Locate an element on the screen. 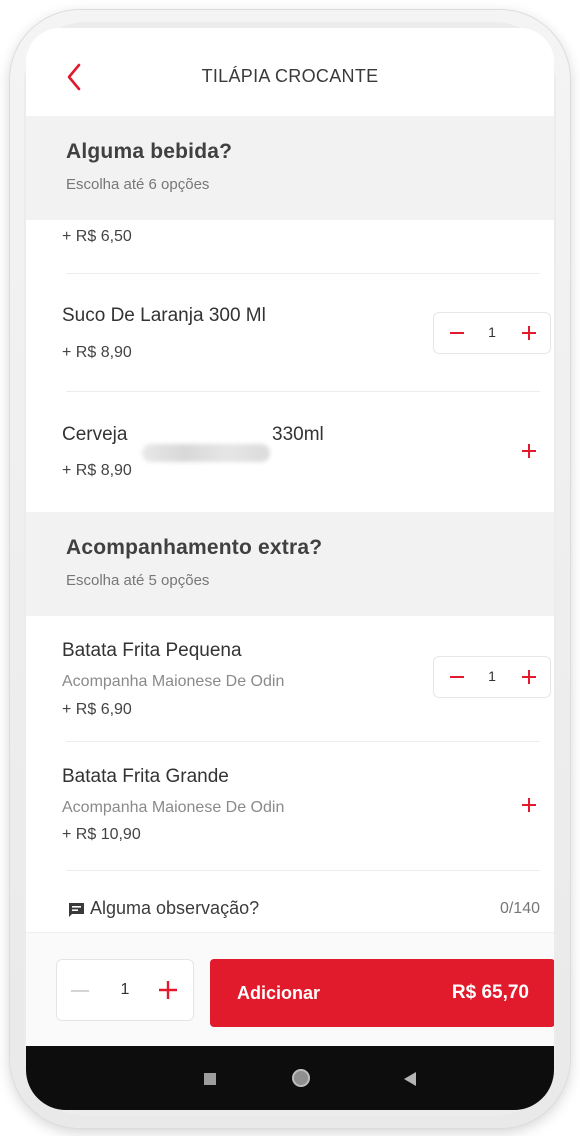  add-button-label: Adicionar is located at coordinates (279, 993).